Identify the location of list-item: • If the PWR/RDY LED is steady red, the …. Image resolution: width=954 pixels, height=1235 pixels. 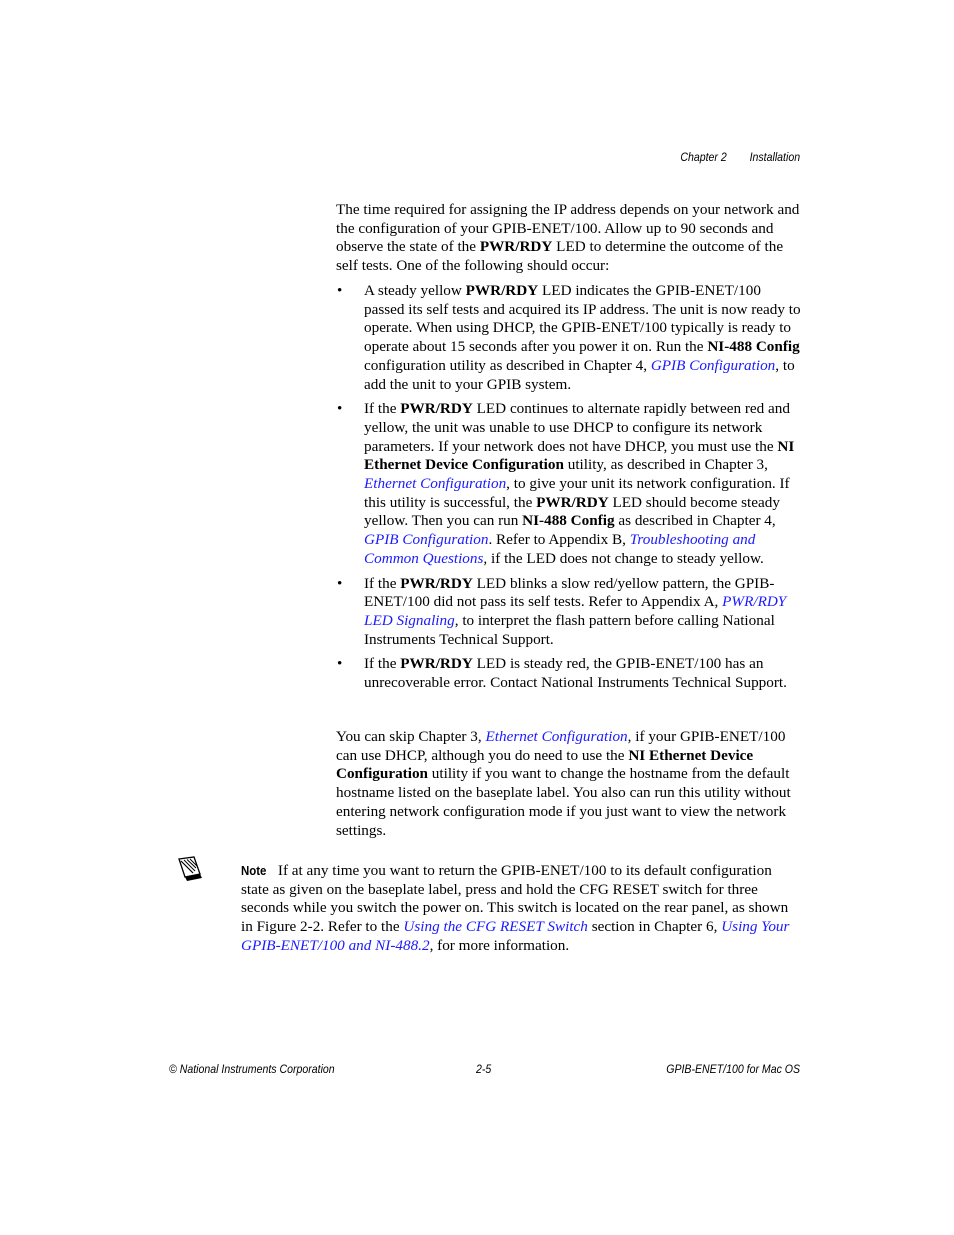
(562, 673).